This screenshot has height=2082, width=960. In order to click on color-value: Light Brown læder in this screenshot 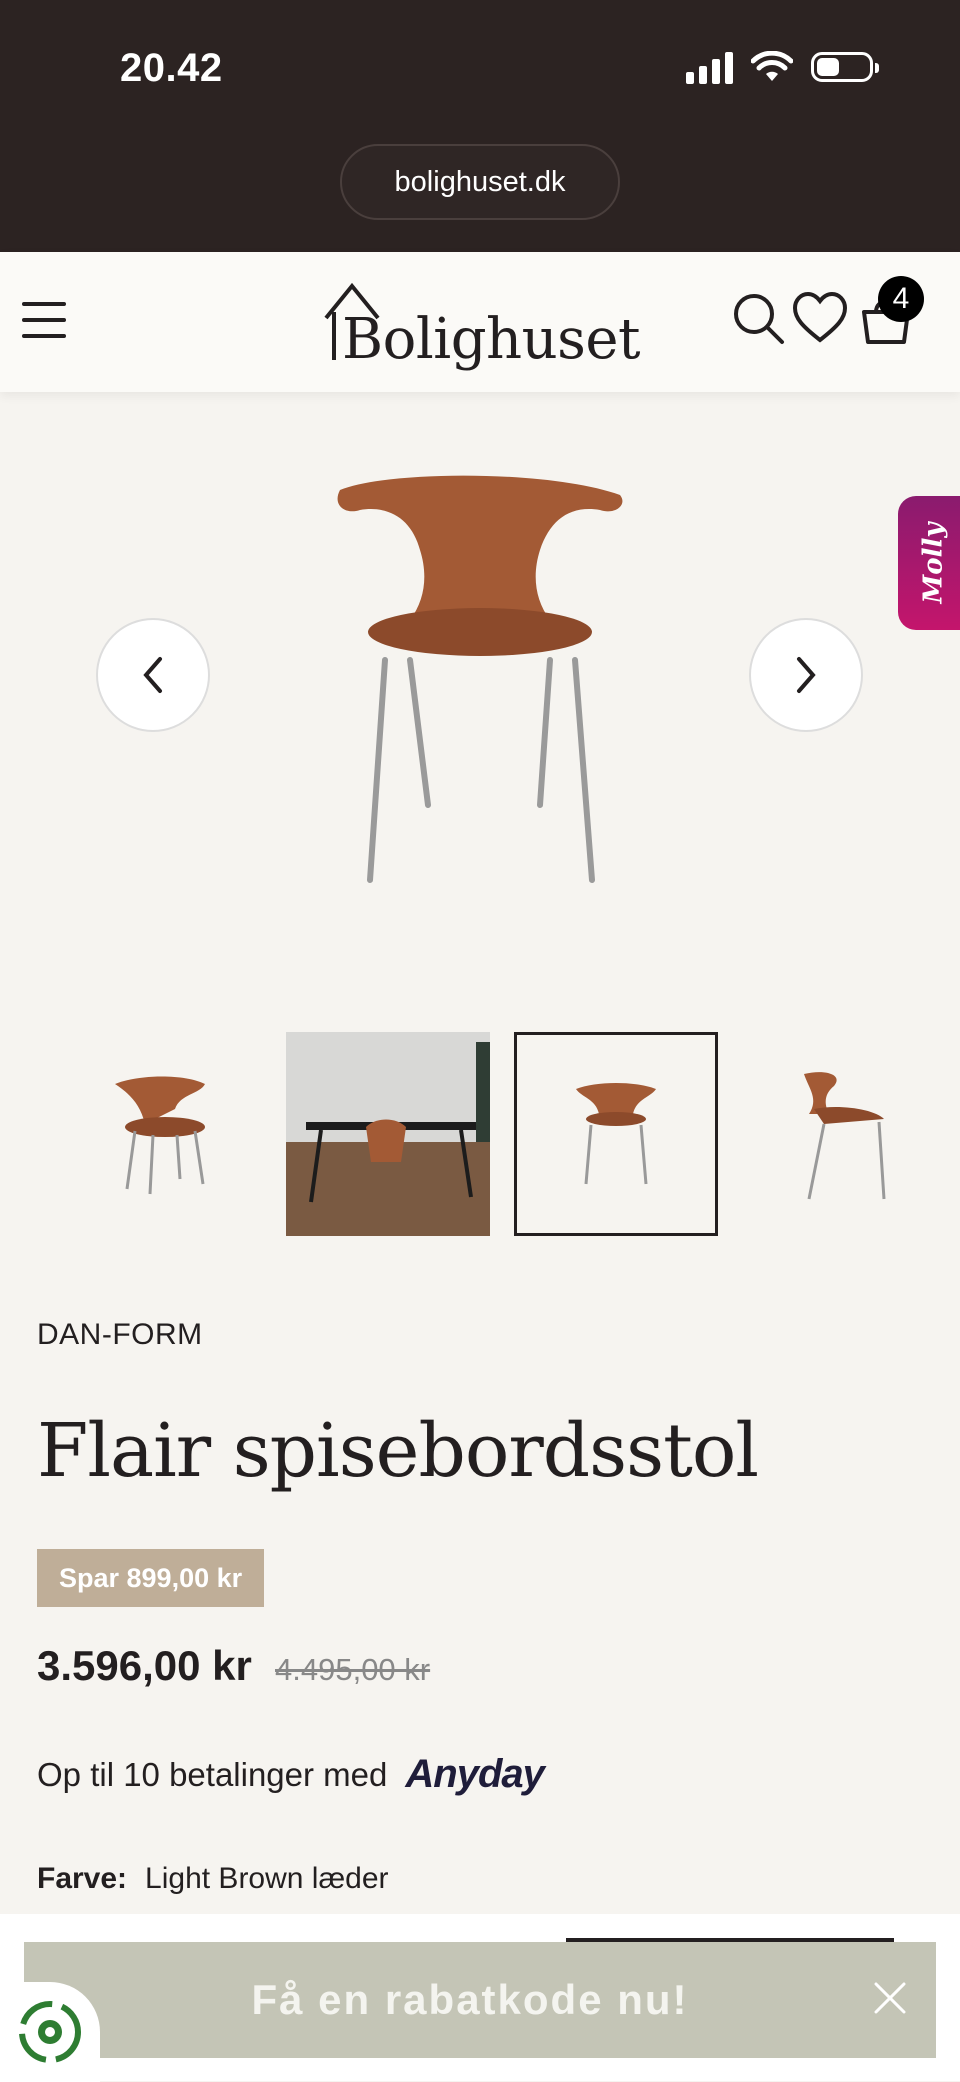, I will do `click(267, 1878)`.